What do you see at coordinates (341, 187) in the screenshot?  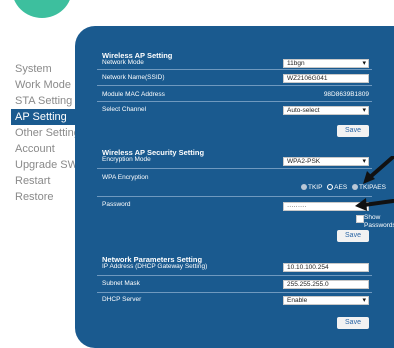 I see `radio-aes-label: AES` at bounding box center [341, 187].